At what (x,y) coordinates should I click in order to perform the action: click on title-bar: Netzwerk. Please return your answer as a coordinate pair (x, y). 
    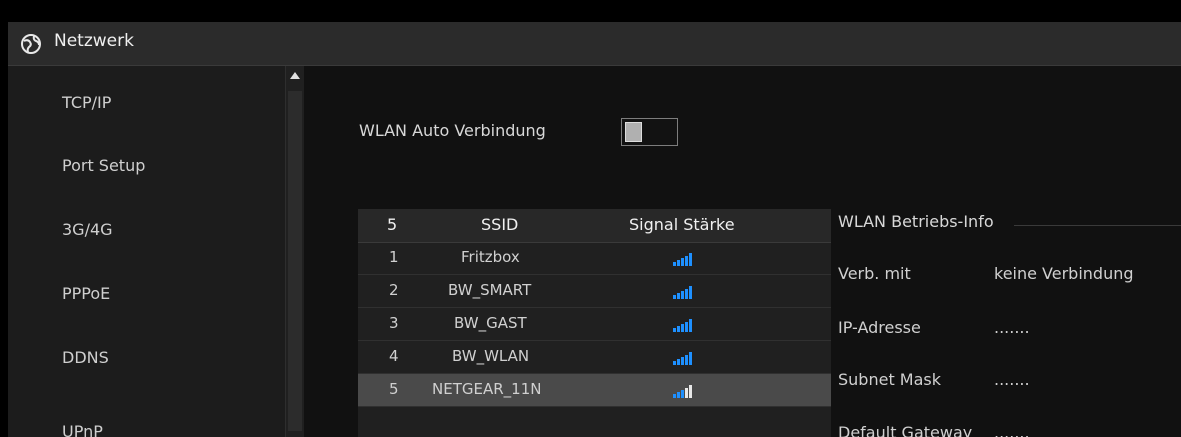
    Looking at the image, I should click on (594, 44).